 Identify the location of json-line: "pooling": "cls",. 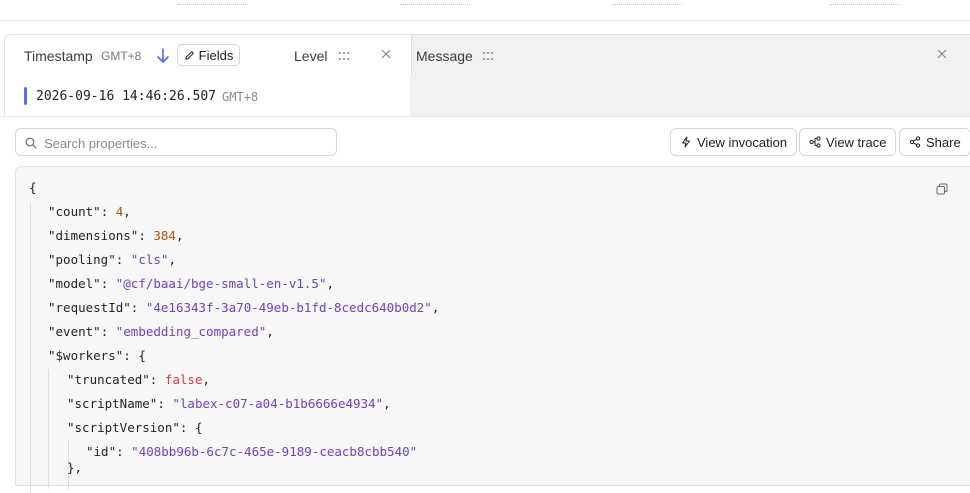
(112, 259).